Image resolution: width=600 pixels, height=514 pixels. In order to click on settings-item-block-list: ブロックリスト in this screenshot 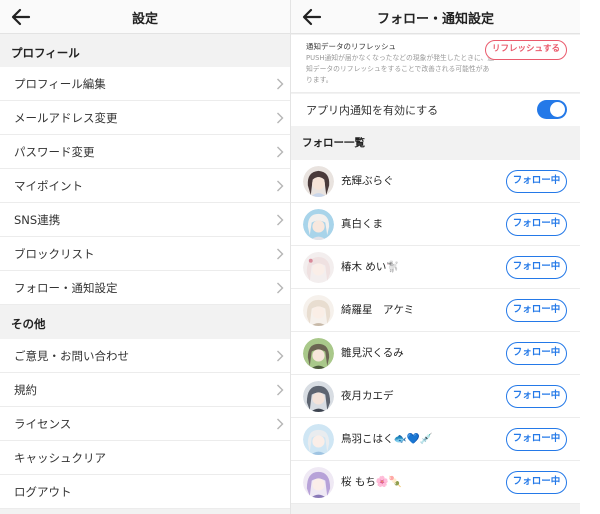, I will do `click(145, 254)`.